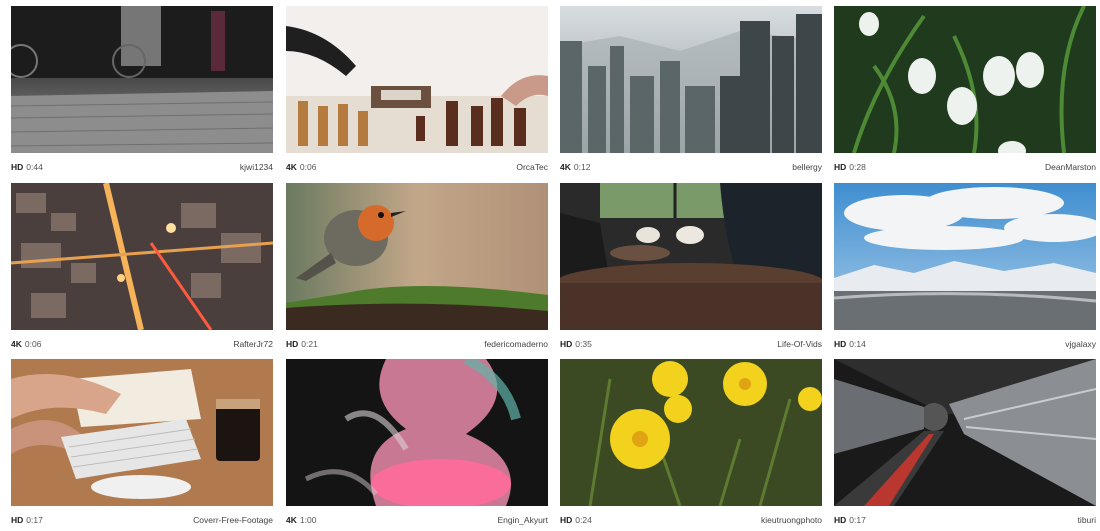 The image size is (1100, 531). I want to click on video-meta: 4K 0:12 bellergy, so click(691, 167).